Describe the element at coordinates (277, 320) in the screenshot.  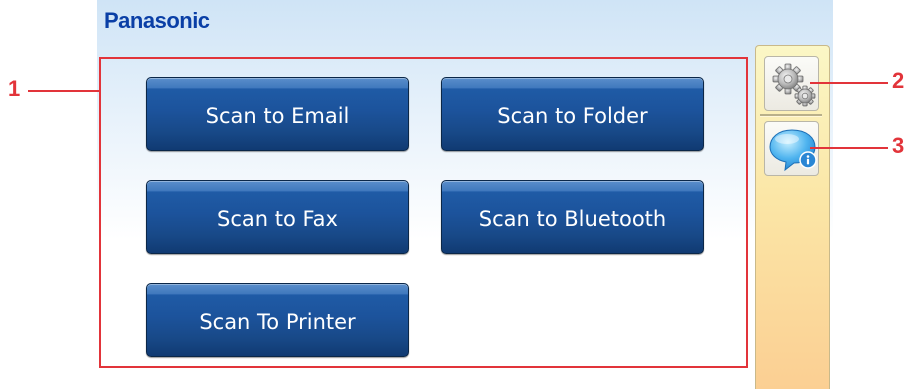
I see `scan-to-printer-button: Scan To Printer` at that location.